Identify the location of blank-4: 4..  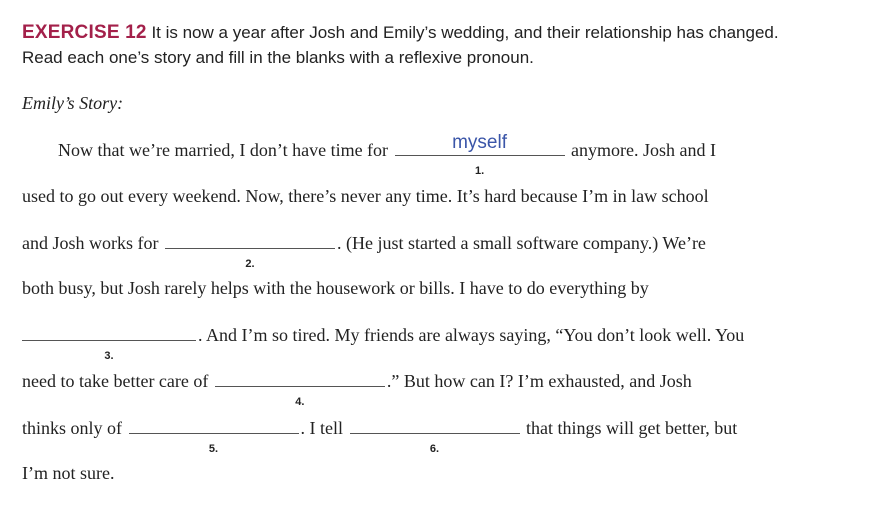
(299, 388).